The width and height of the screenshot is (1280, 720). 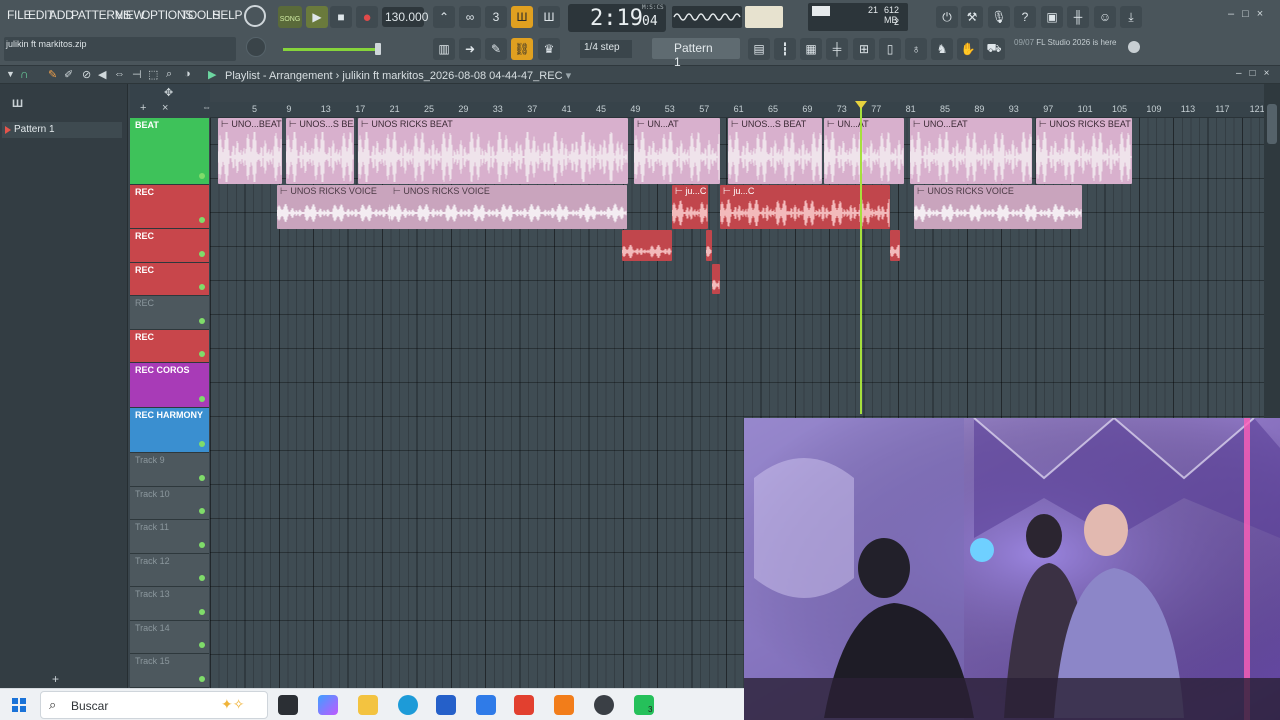 What do you see at coordinates (942, 49) in the screenshot?
I see `person-icon: ♞` at bounding box center [942, 49].